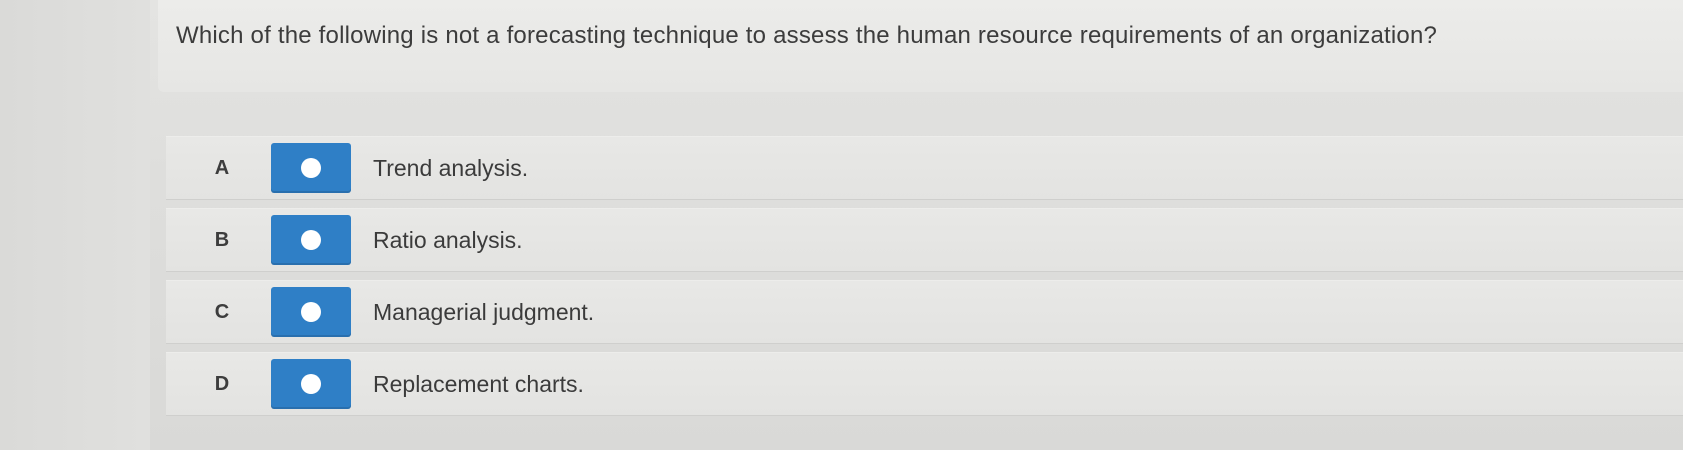  I want to click on radio-button-b, so click(311, 240).